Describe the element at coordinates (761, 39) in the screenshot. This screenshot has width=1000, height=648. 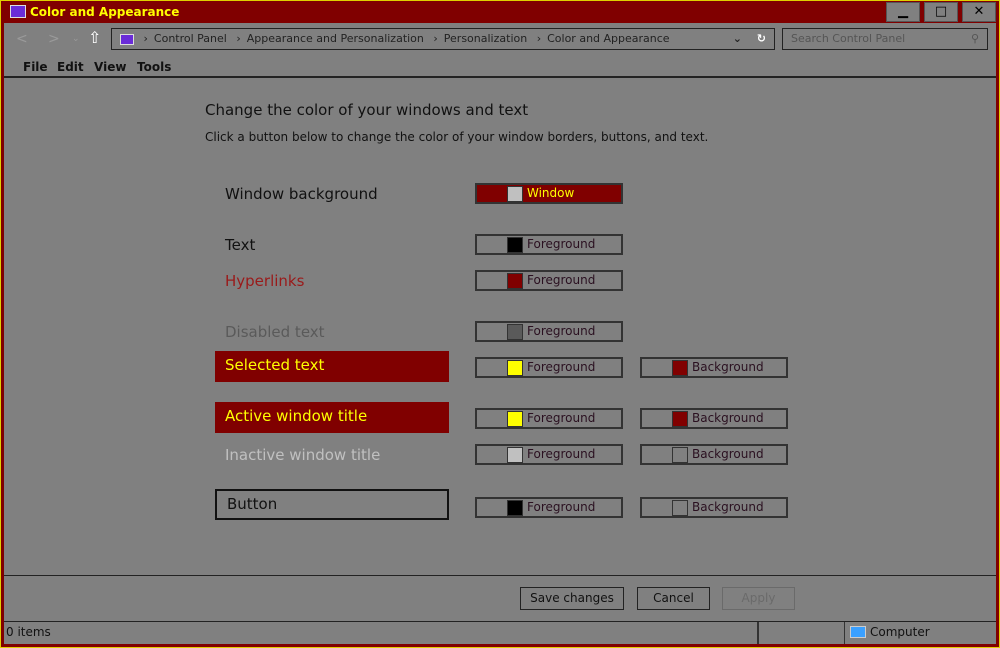
I see `refresh-icon: ↻` at that location.